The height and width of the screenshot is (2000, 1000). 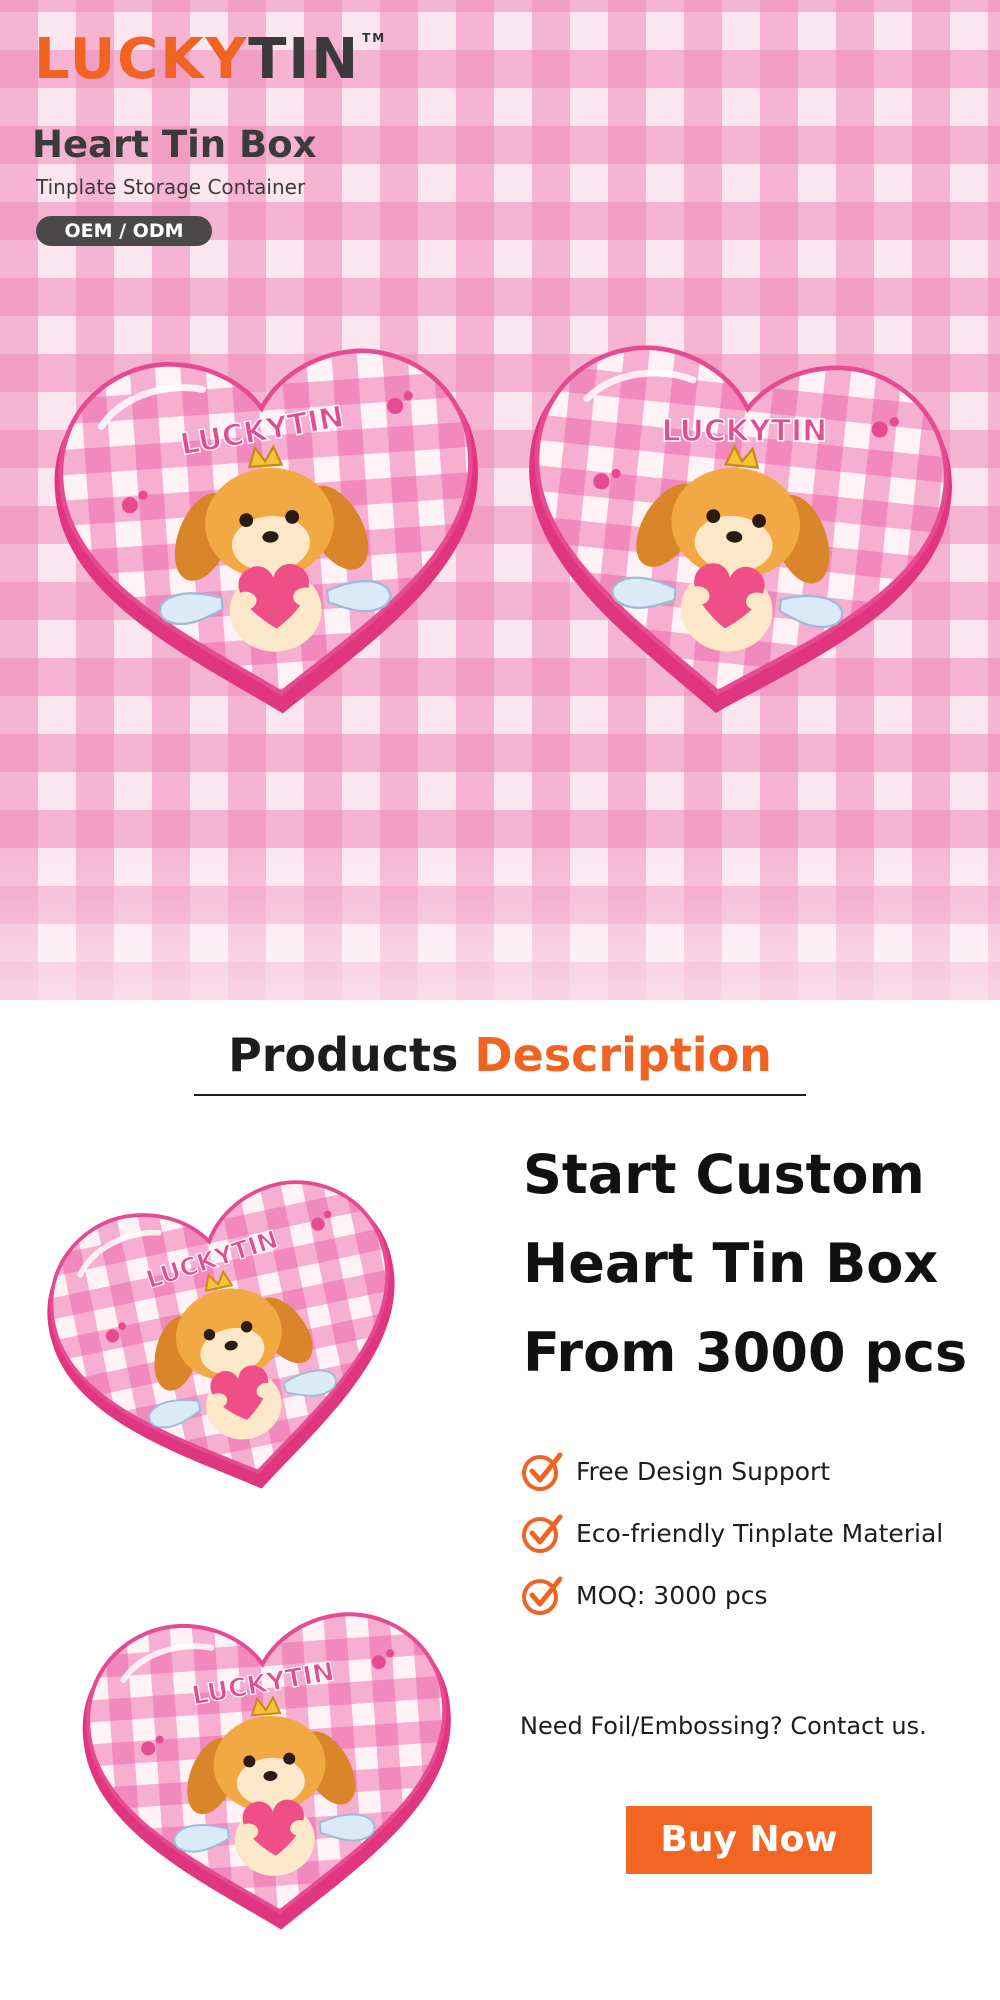 I want to click on feature-item: Eco-friendly Tinplate Material, so click(x=755, y=1533).